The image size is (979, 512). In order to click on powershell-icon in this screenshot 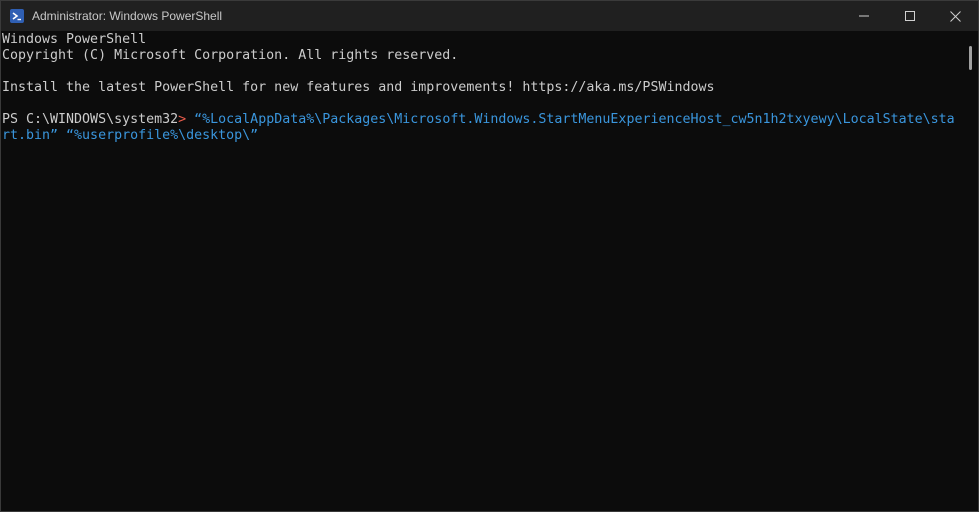, I will do `click(17, 16)`.